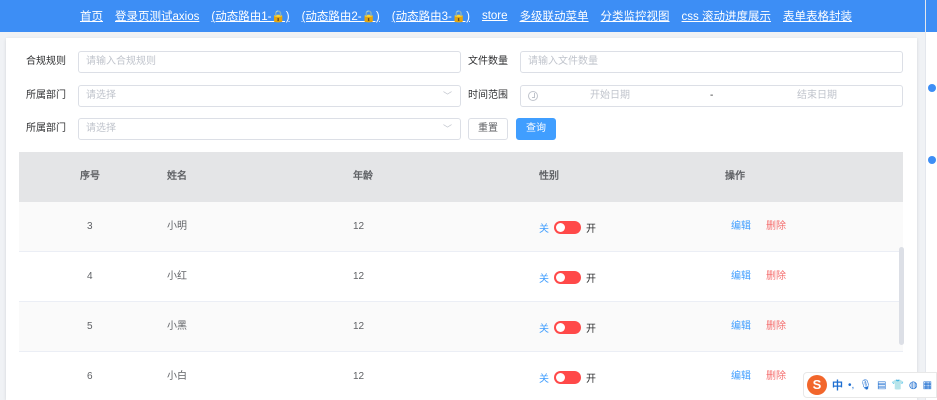 This screenshot has width=937, height=400. I want to click on date-range-picker: 开始日期 - 结束日期, so click(711, 96).